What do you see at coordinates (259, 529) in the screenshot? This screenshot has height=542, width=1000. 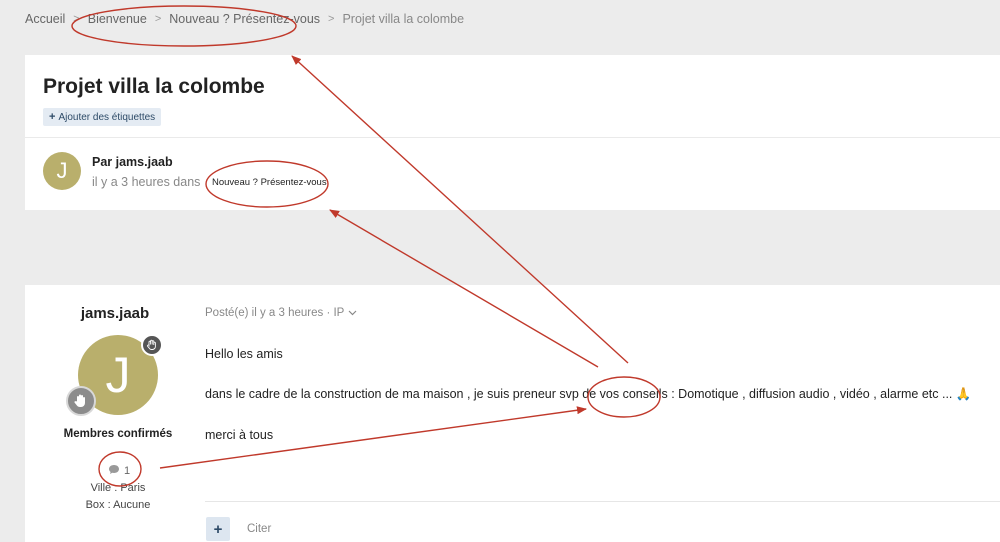 I see `quote-button: Citer` at bounding box center [259, 529].